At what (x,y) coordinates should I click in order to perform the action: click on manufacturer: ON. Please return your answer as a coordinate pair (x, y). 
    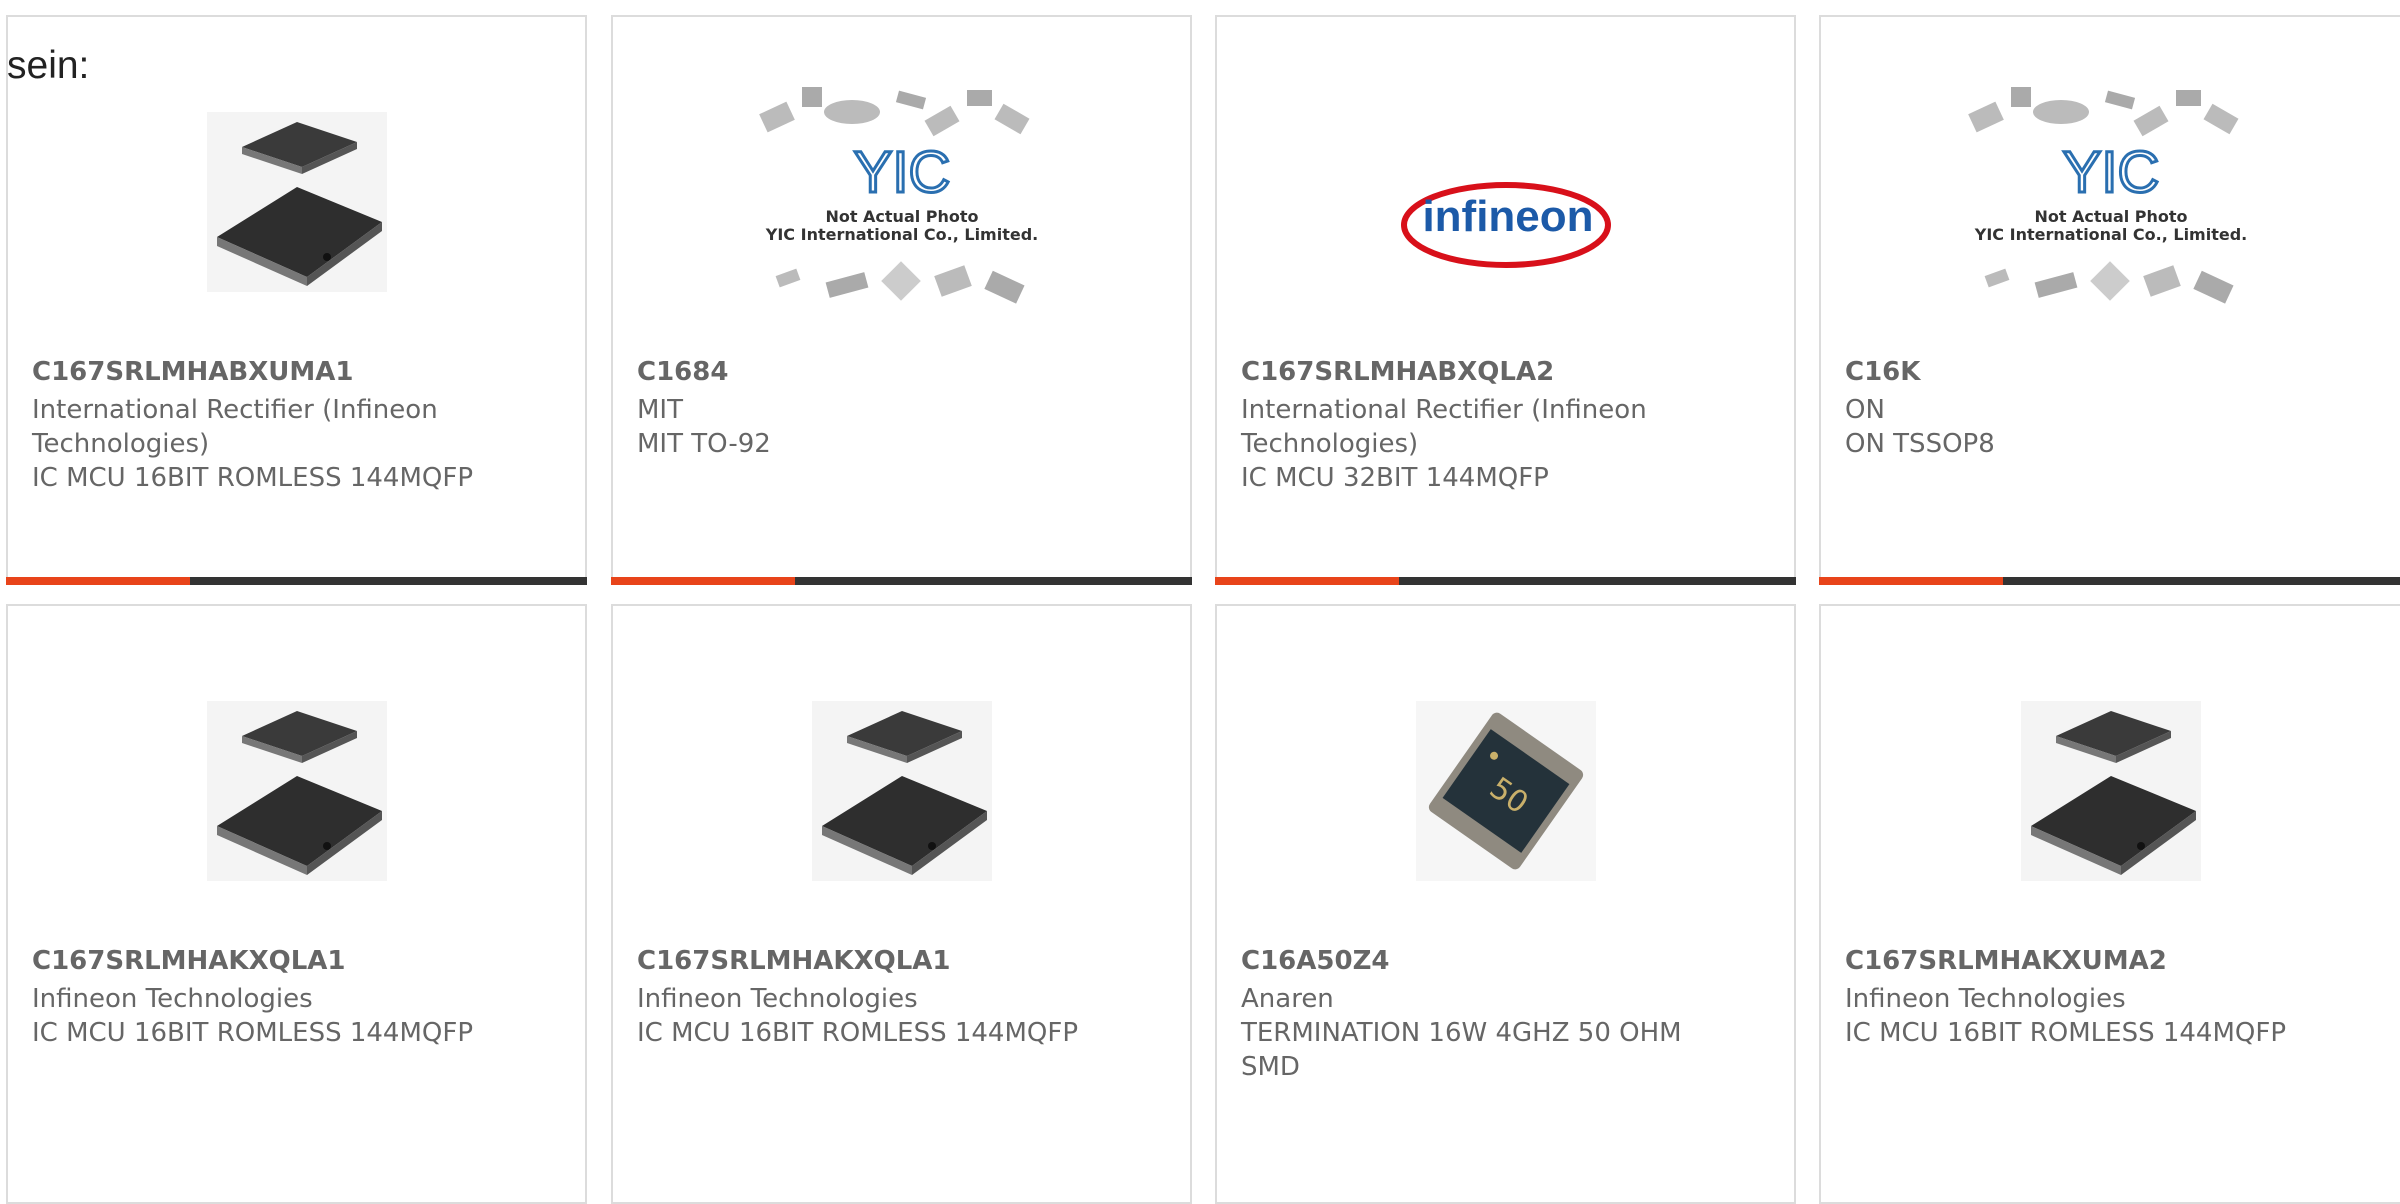
    Looking at the image, I should click on (1865, 410).